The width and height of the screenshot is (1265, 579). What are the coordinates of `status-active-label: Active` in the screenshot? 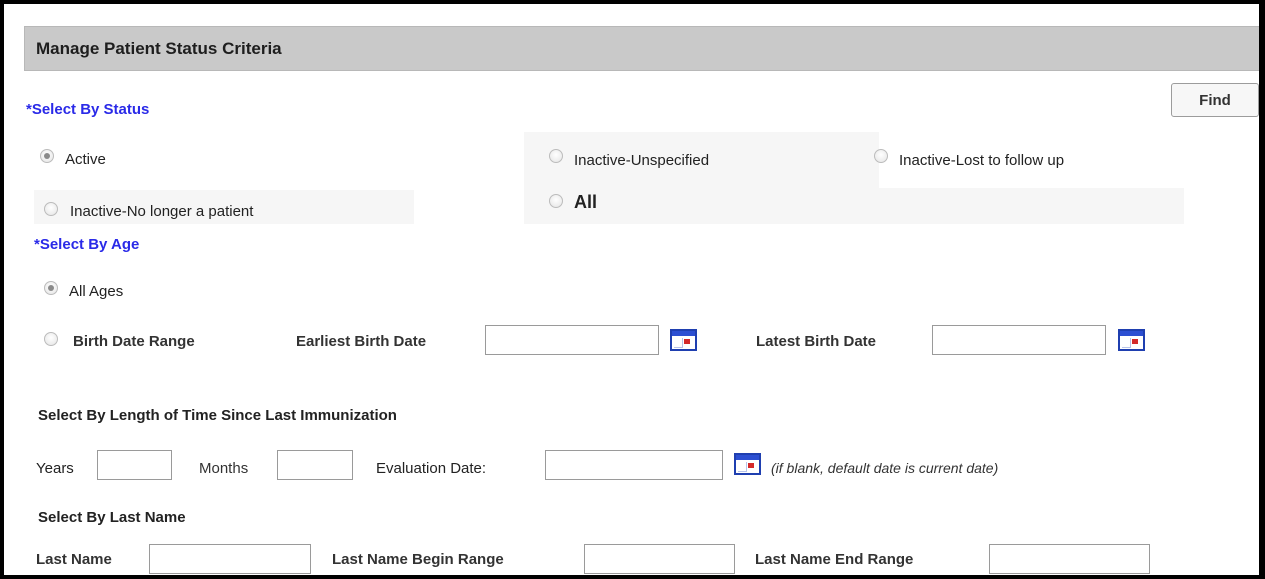 It's located at (85, 159).